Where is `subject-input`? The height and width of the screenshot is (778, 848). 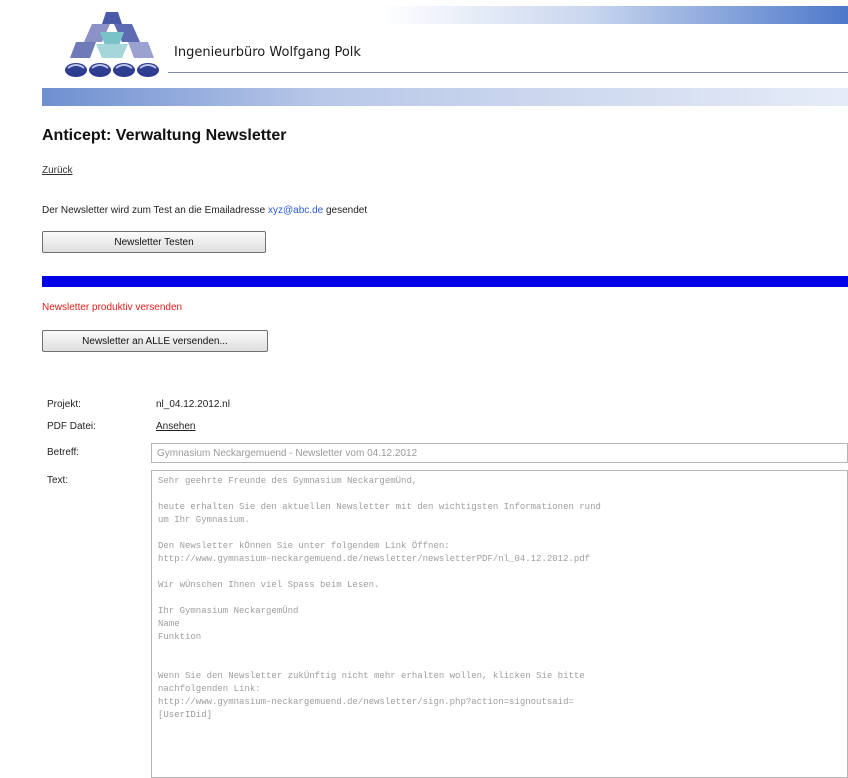 subject-input is located at coordinates (499, 453).